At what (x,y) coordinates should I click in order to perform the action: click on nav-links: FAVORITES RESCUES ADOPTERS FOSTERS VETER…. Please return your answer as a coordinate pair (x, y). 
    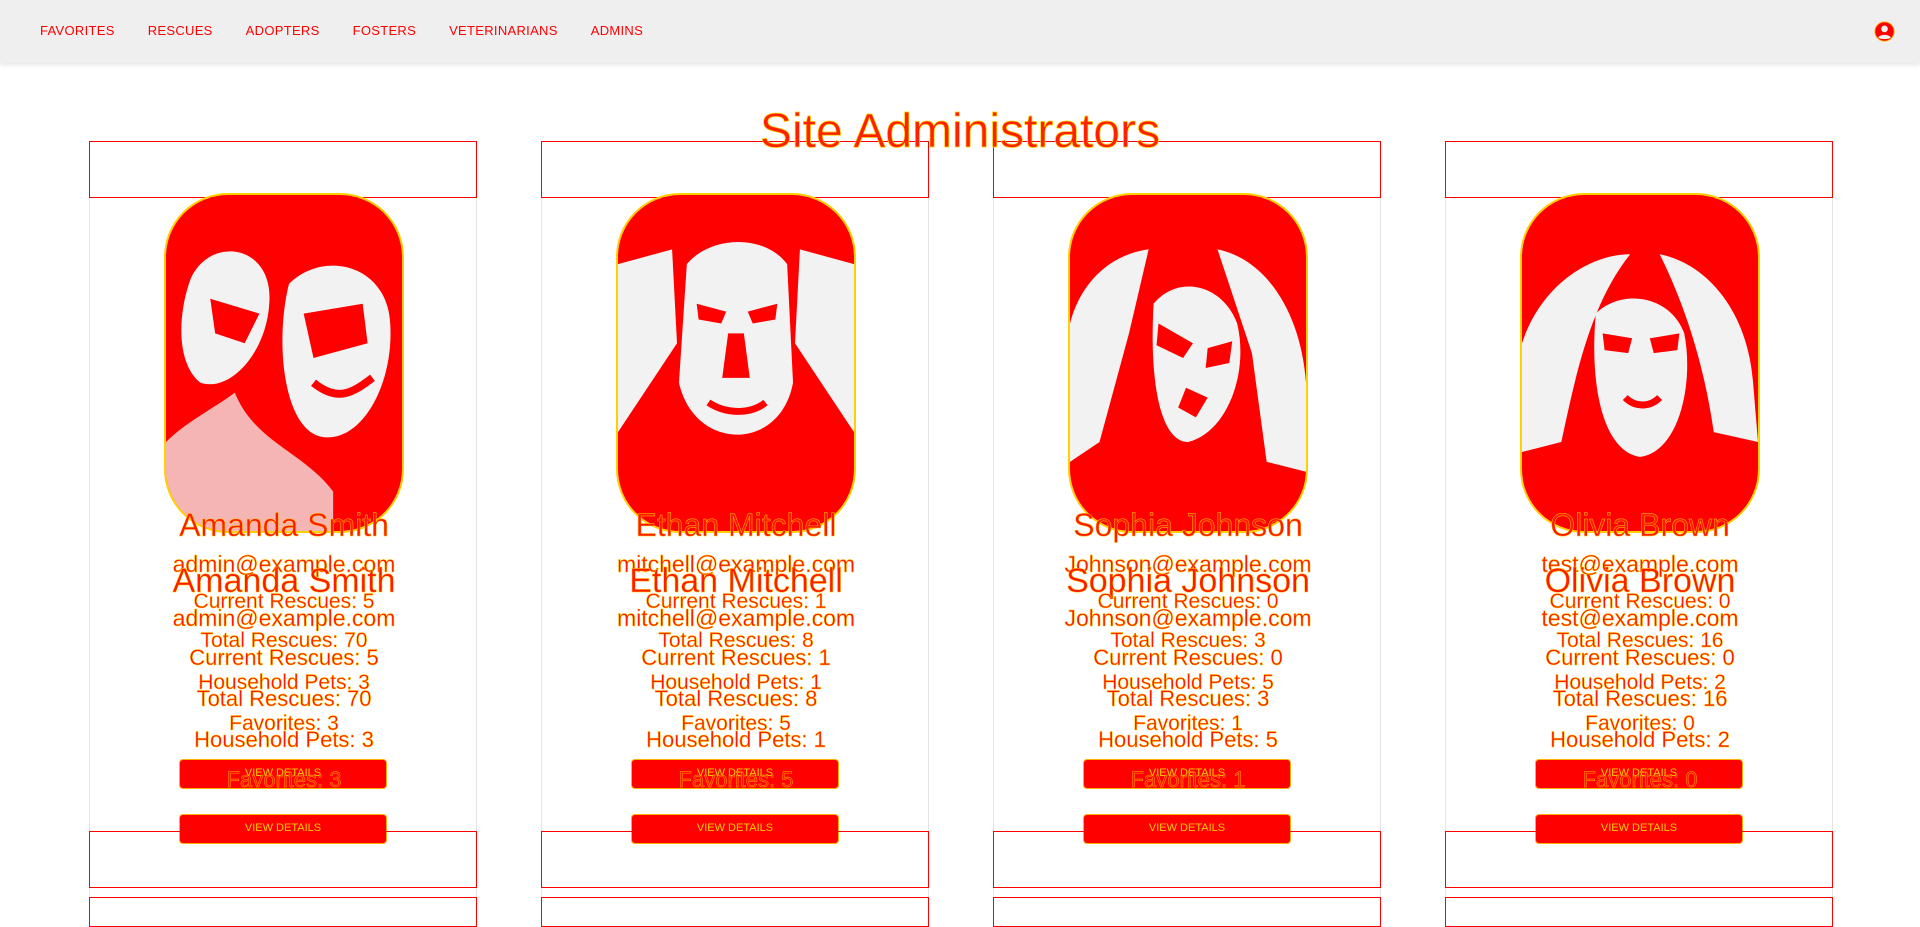
    Looking at the image, I should click on (341, 30).